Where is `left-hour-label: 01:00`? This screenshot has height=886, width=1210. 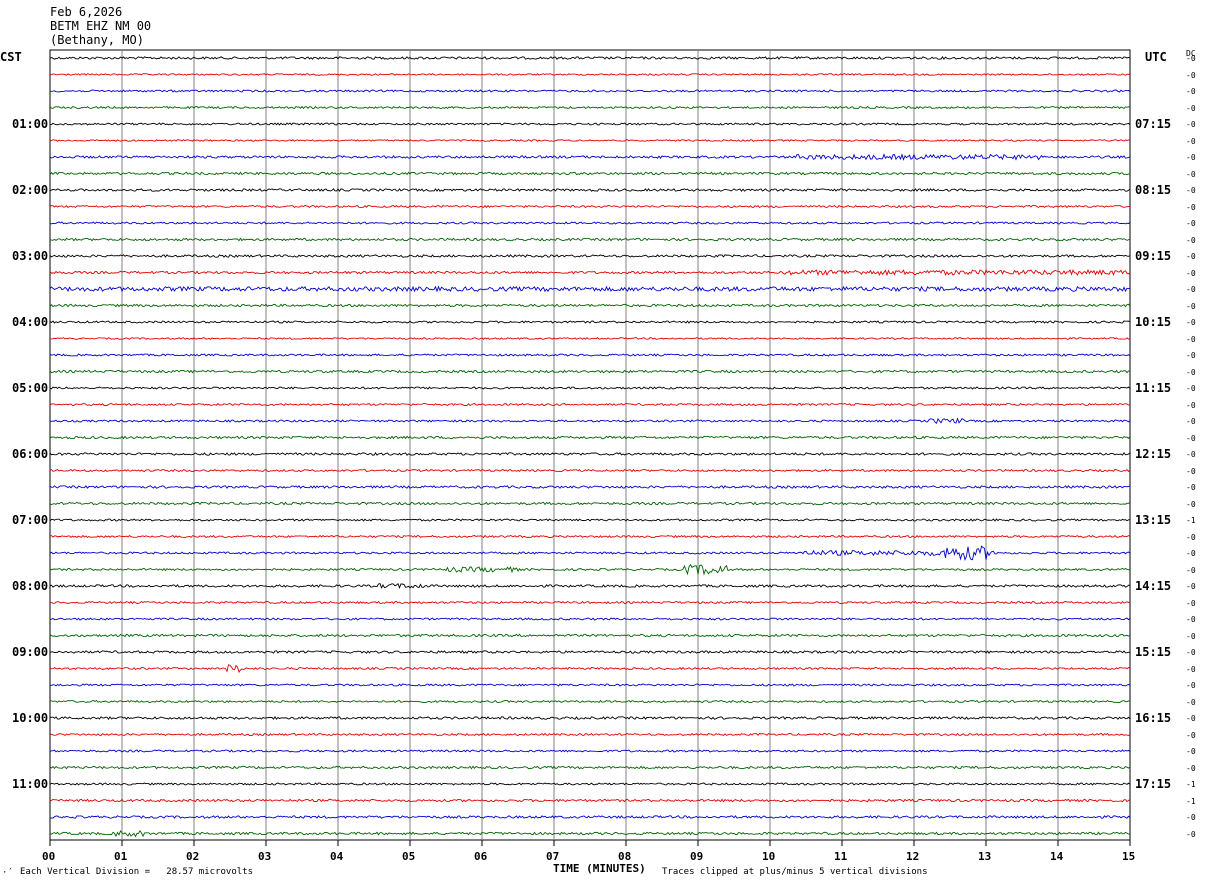
left-hour-label: 01:00 is located at coordinates (30, 124).